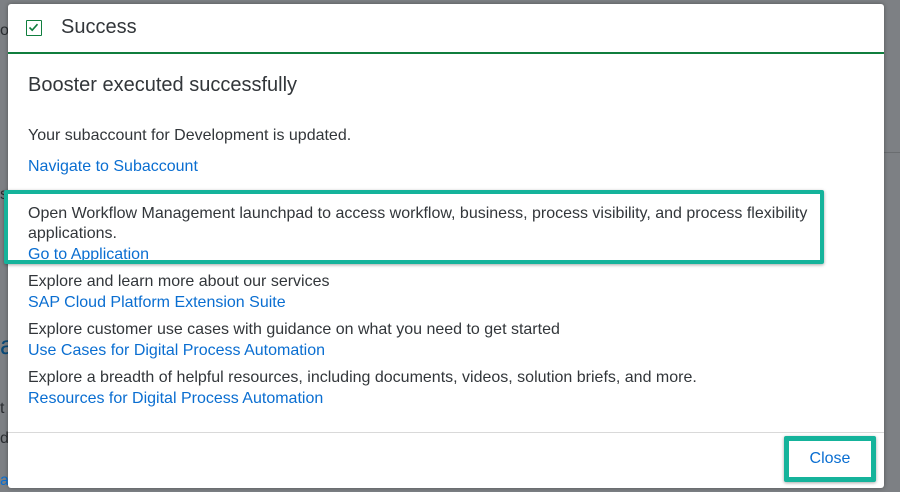  Describe the element at coordinates (176, 351) in the screenshot. I see `use-cases-link: Use Cases for Digital Process Automation` at that location.